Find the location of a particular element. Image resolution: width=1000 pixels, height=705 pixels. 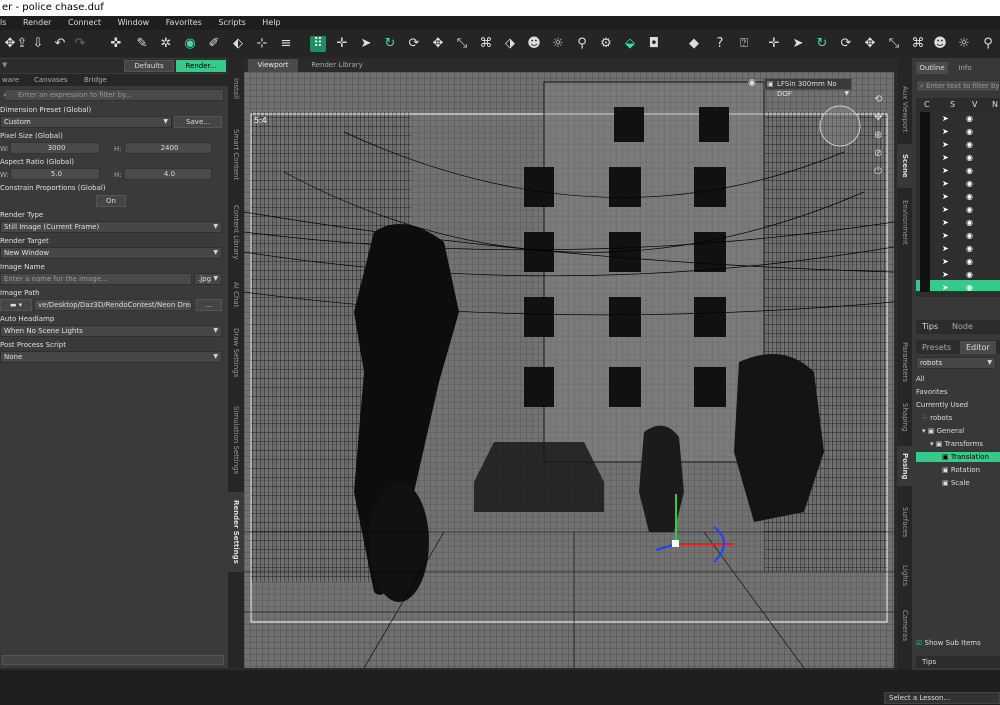

tree-transforms: ▾ ▣ Transforms is located at coordinates (958, 444).